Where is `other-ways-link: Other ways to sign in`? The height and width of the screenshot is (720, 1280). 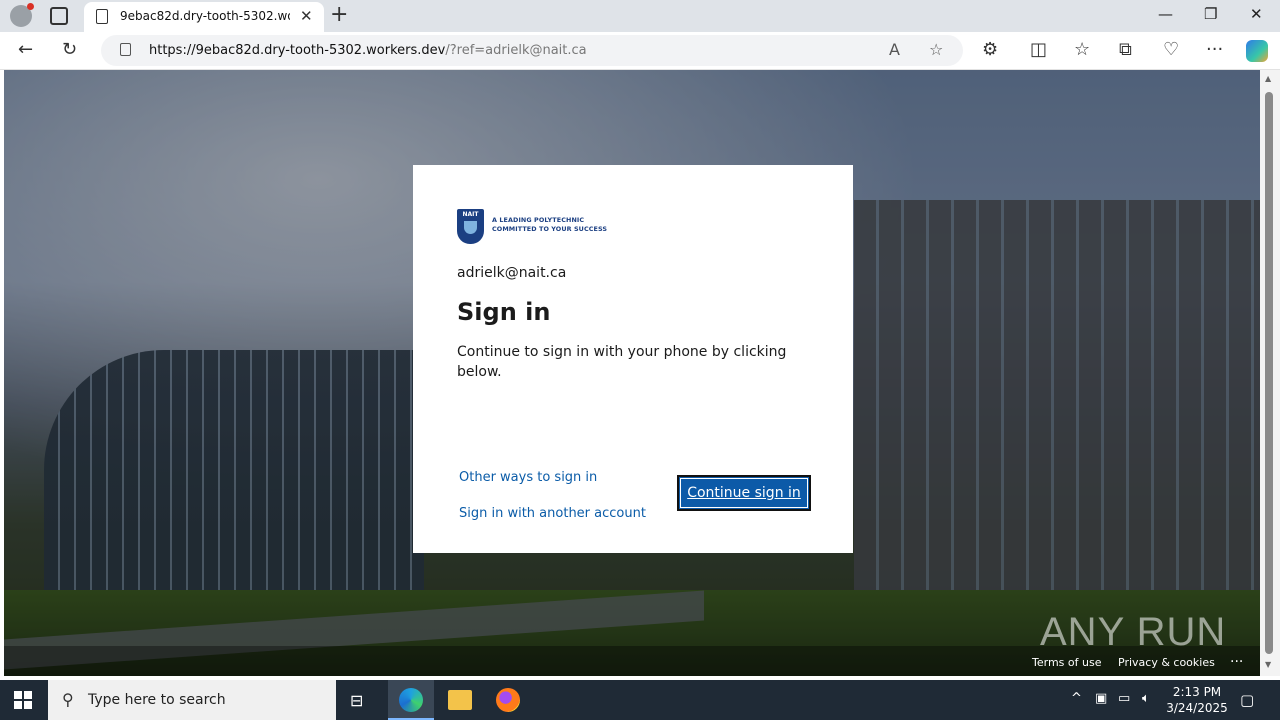
other-ways-link: Other ways to sign in is located at coordinates (528, 477).